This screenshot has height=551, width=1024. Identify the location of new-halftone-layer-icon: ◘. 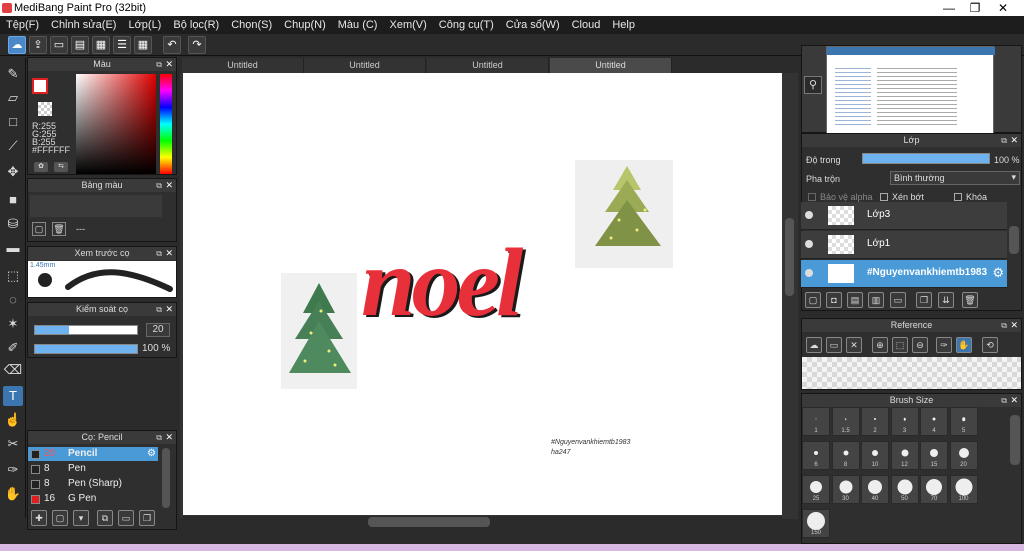
(834, 300).